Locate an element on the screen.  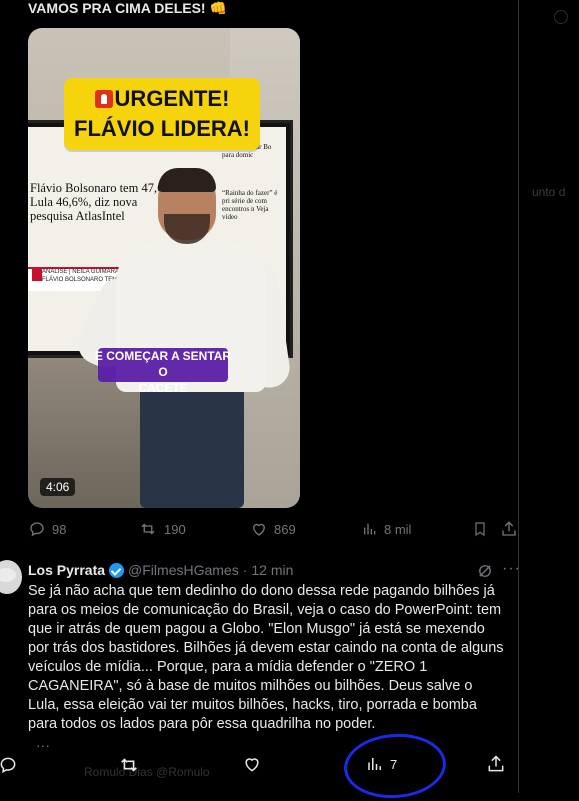
verified-badge-icon is located at coordinates (117, 570).